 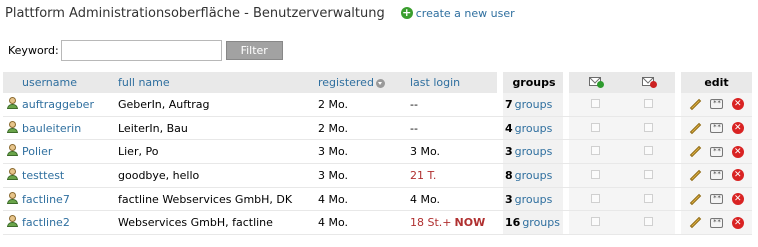 What do you see at coordinates (533, 82) in the screenshot?
I see `col-groups: groups` at bounding box center [533, 82].